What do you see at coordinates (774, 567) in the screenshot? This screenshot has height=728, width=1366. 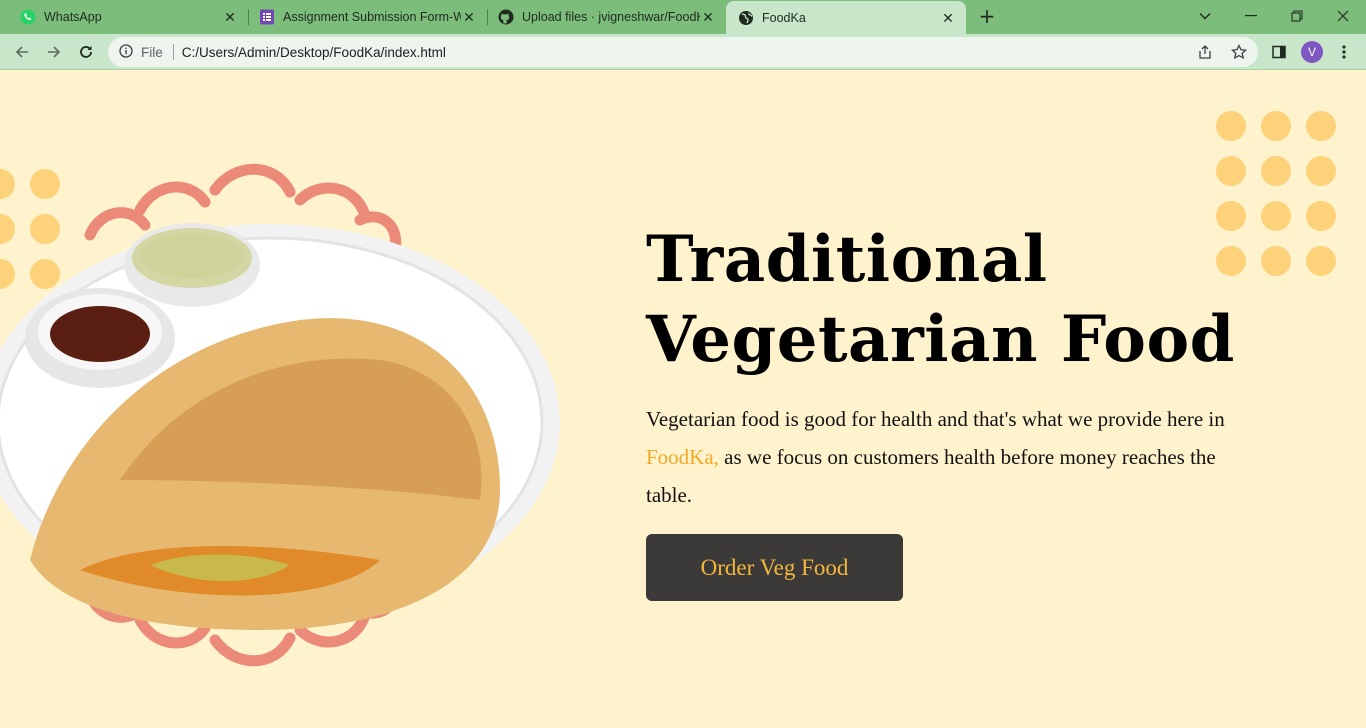 I see `order-veg-food-button: Order Veg Food` at bounding box center [774, 567].